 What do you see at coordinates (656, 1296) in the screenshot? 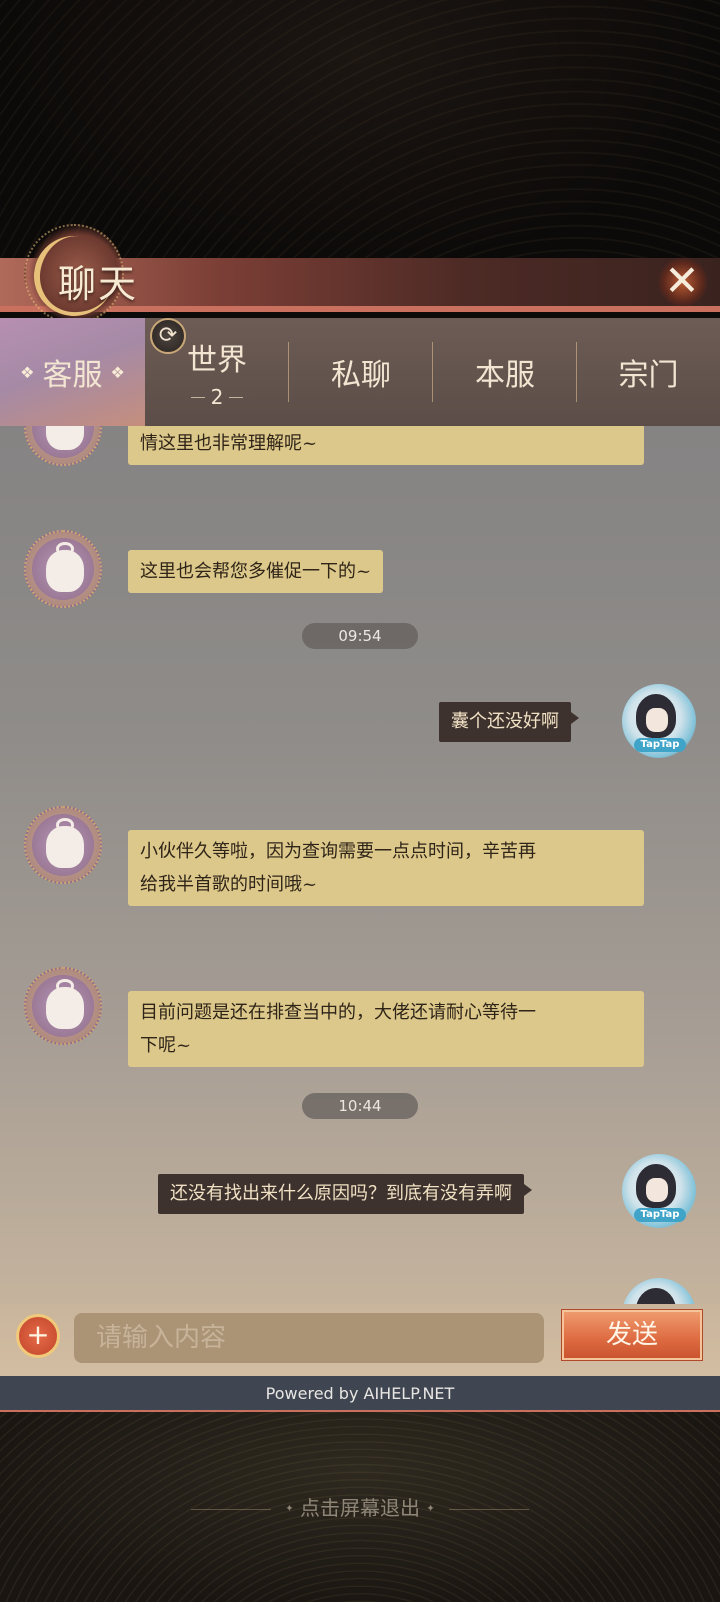
I see `avatar-hair` at bounding box center [656, 1296].